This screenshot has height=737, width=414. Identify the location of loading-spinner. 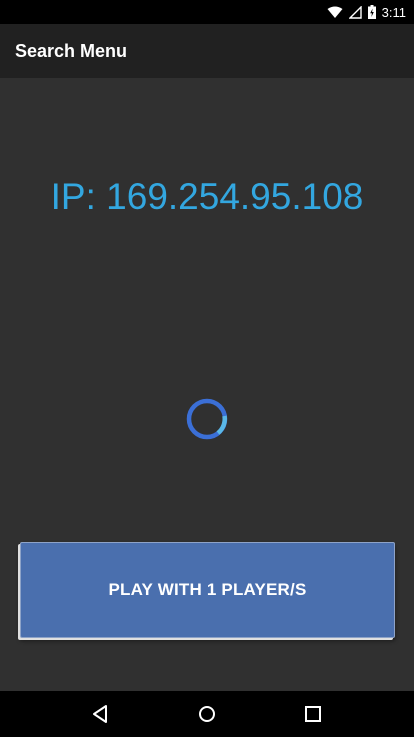
(207, 419).